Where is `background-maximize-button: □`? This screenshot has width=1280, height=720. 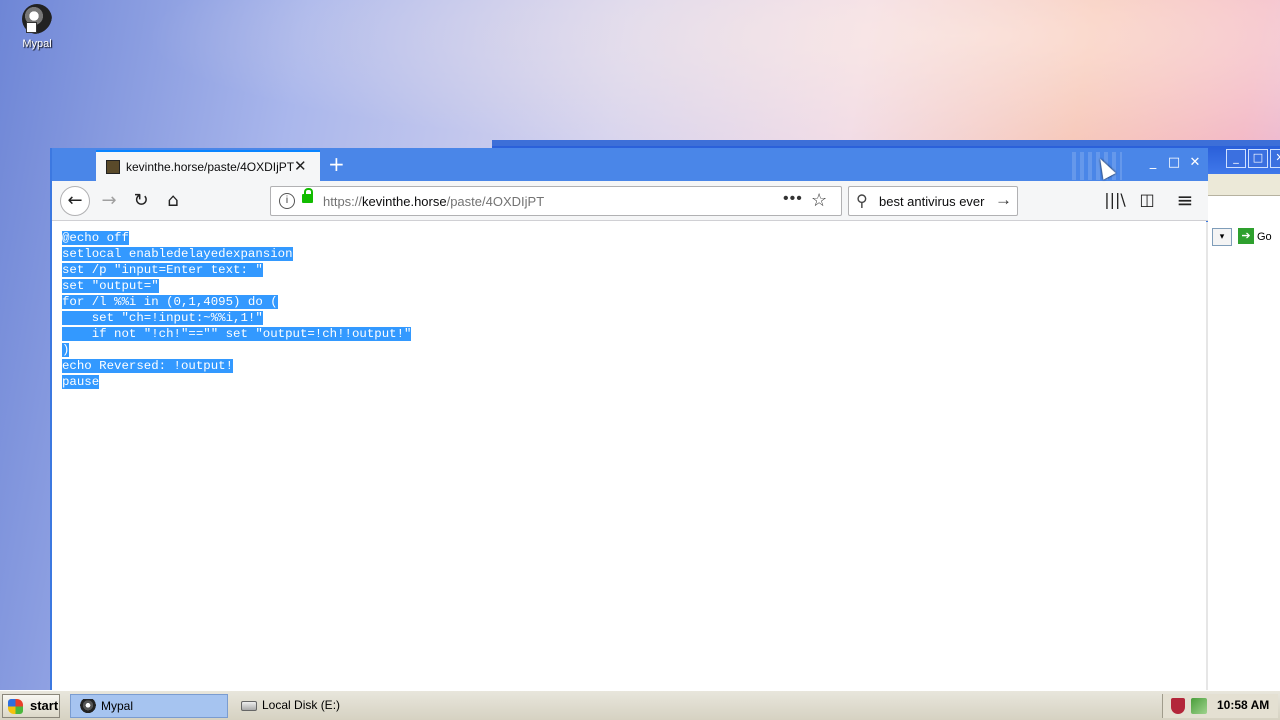 background-maximize-button: □ is located at coordinates (1258, 158).